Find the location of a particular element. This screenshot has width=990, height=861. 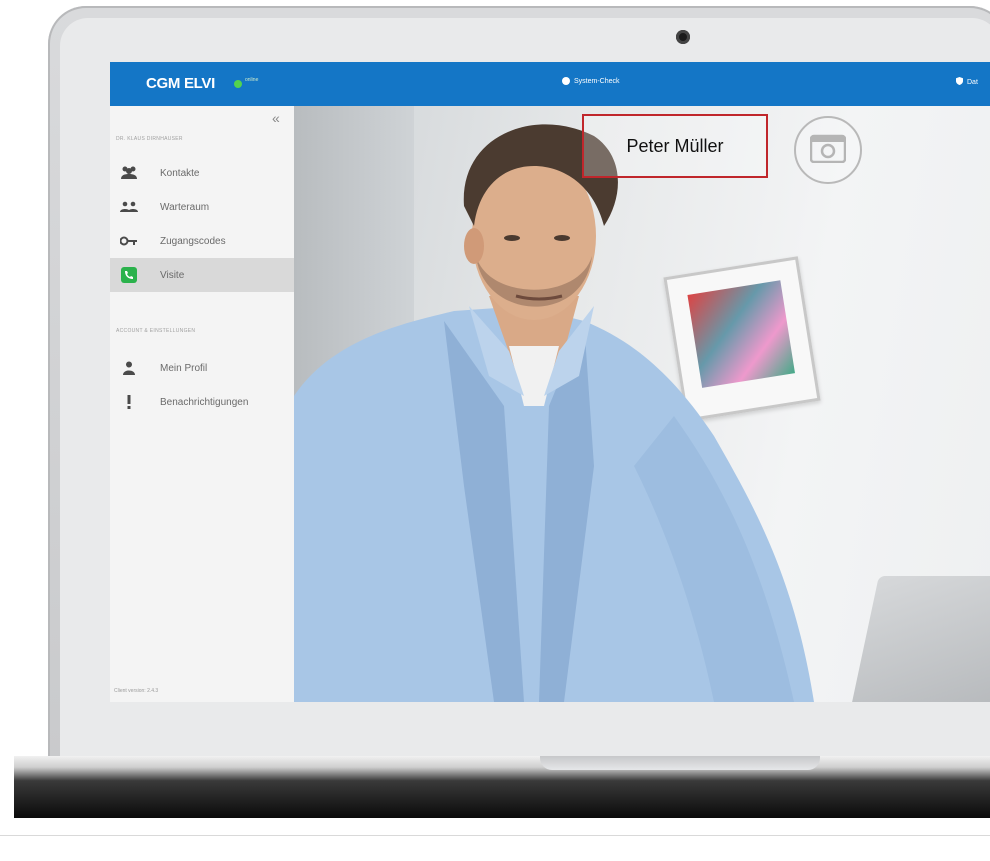

sidebar-item-label: Mein Profil is located at coordinates (184, 368).